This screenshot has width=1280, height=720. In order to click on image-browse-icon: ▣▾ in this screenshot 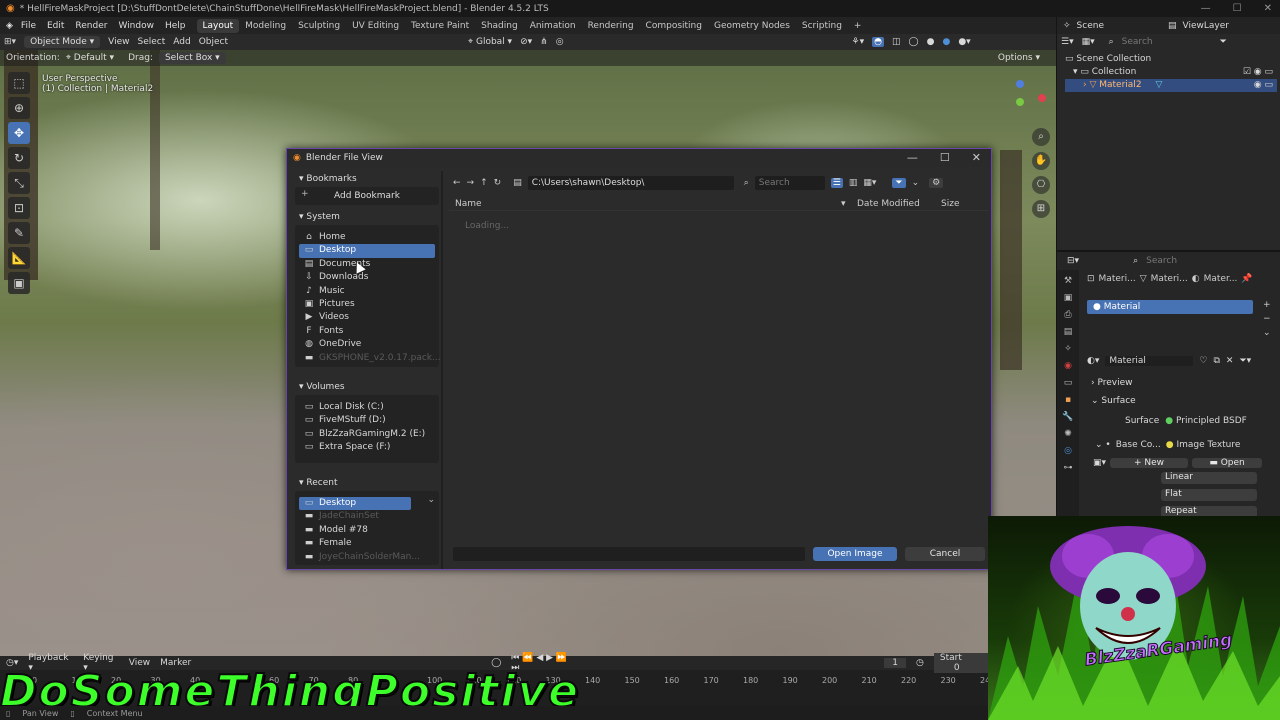, I will do `click(1099, 463)`.